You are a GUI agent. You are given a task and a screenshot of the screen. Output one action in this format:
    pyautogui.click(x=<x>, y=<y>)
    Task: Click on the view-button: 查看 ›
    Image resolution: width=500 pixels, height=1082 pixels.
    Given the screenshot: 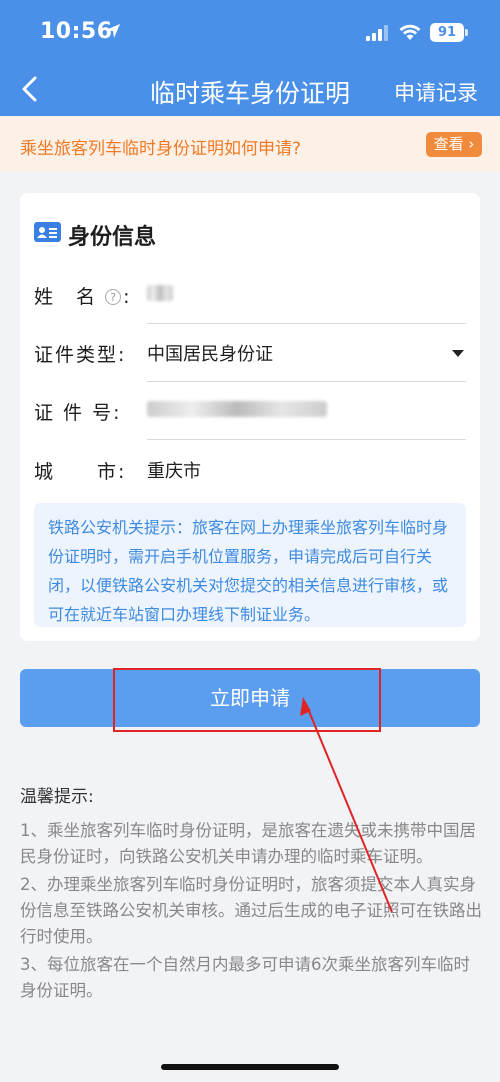 What is the action you would take?
    pyautogui.click(x=454, y=144)
    